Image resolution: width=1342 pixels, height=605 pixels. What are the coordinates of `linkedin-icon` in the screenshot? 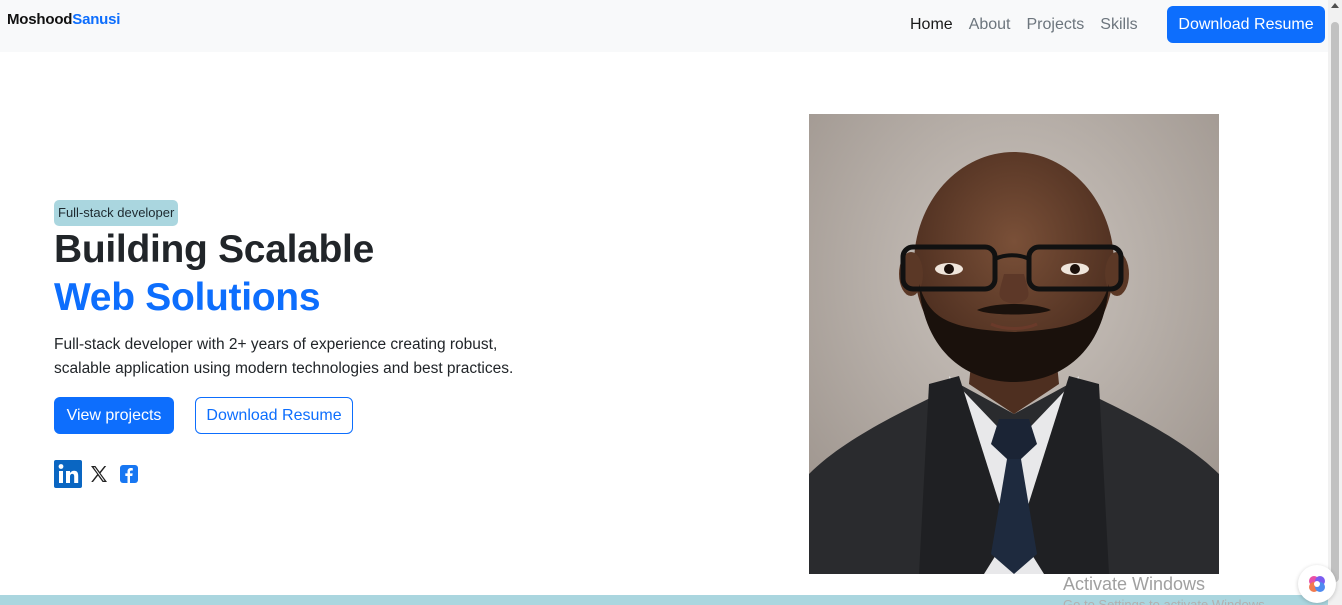 It's located at (68, 474).